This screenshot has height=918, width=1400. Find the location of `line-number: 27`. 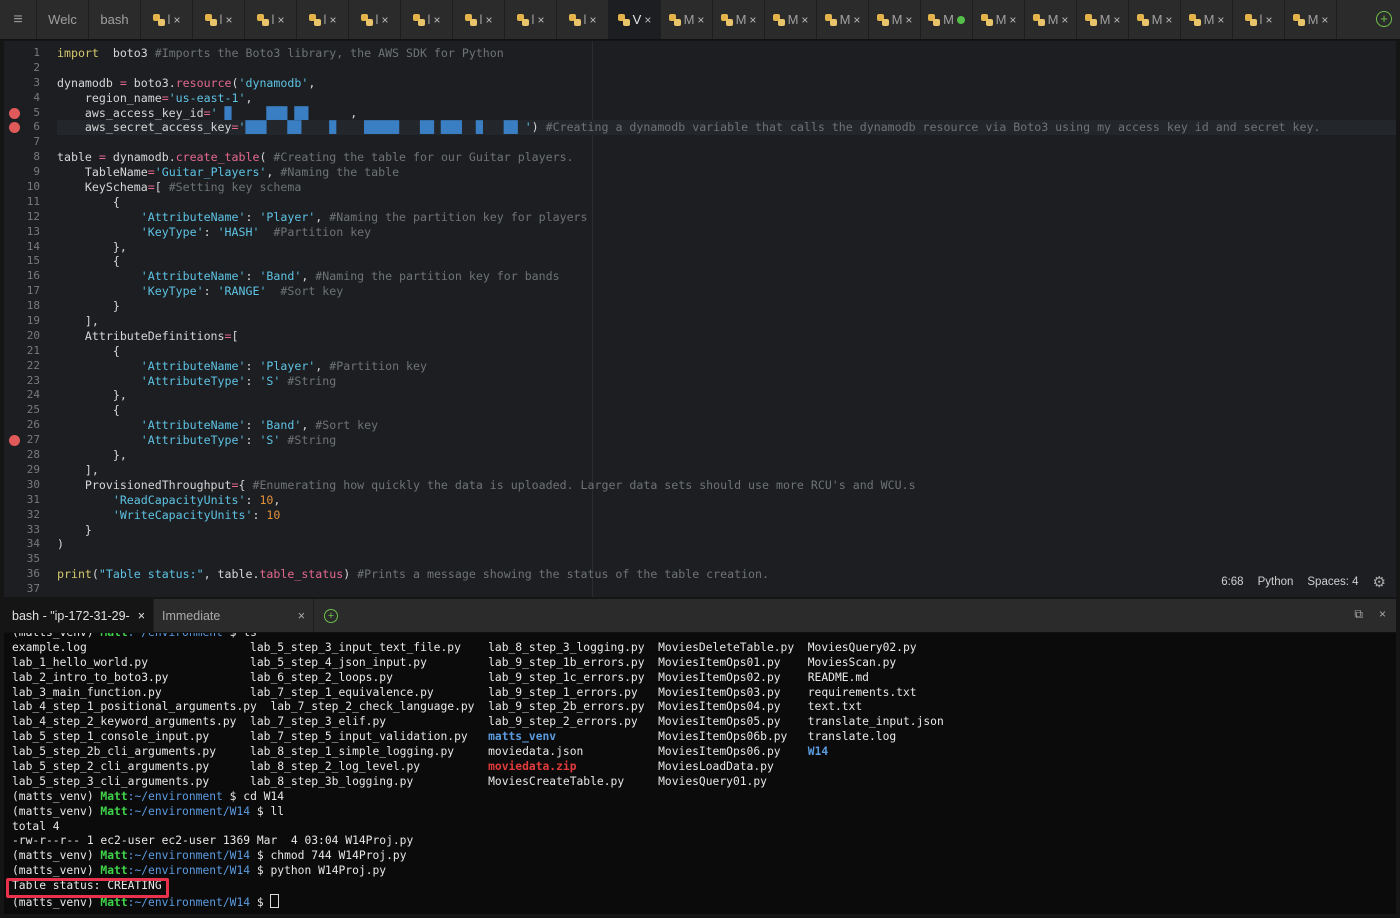

line-number: 27 is located at coordinates (24, 440).